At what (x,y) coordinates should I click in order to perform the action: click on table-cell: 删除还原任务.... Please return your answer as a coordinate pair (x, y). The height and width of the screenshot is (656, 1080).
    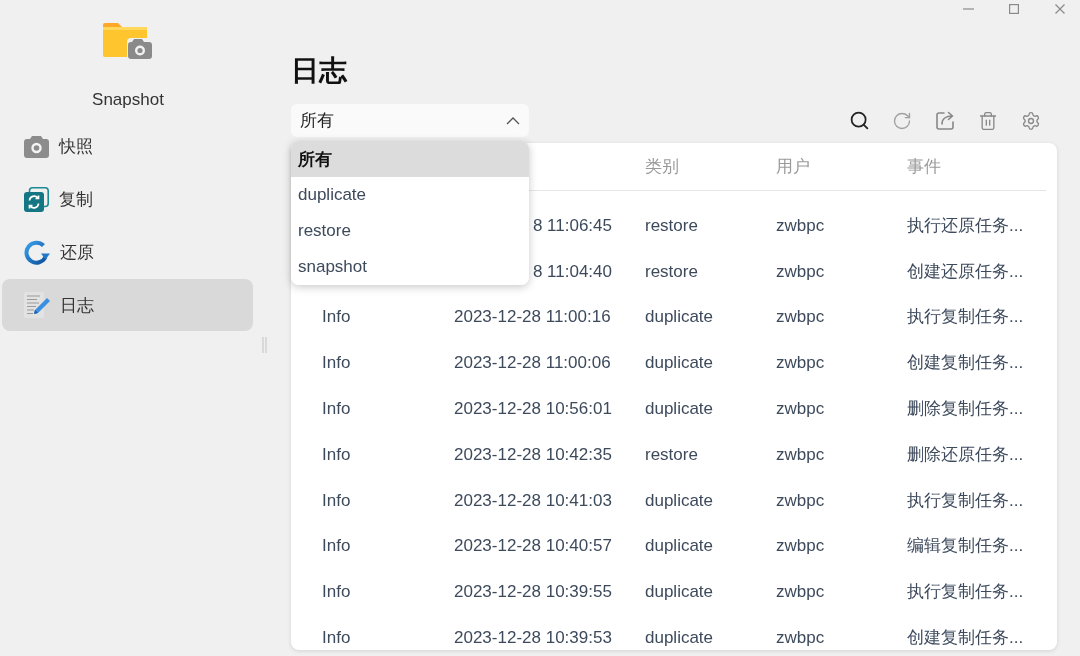
    Looking at the image, I should click on (965, 454).